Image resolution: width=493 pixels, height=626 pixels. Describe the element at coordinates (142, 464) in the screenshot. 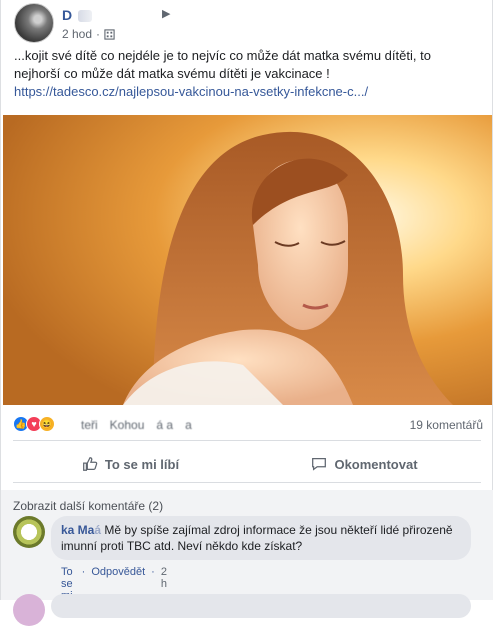

I see `like-label: To se mi líbí` at that location.